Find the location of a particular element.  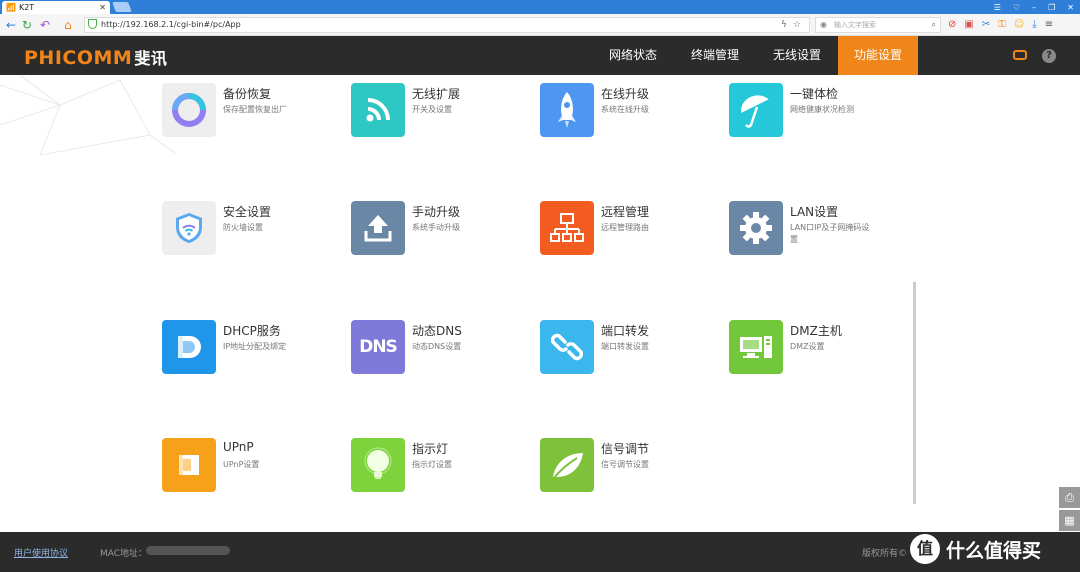

item-port-forwarding: 端口转发 端口转发设置 is located at coordinates (630, 350).